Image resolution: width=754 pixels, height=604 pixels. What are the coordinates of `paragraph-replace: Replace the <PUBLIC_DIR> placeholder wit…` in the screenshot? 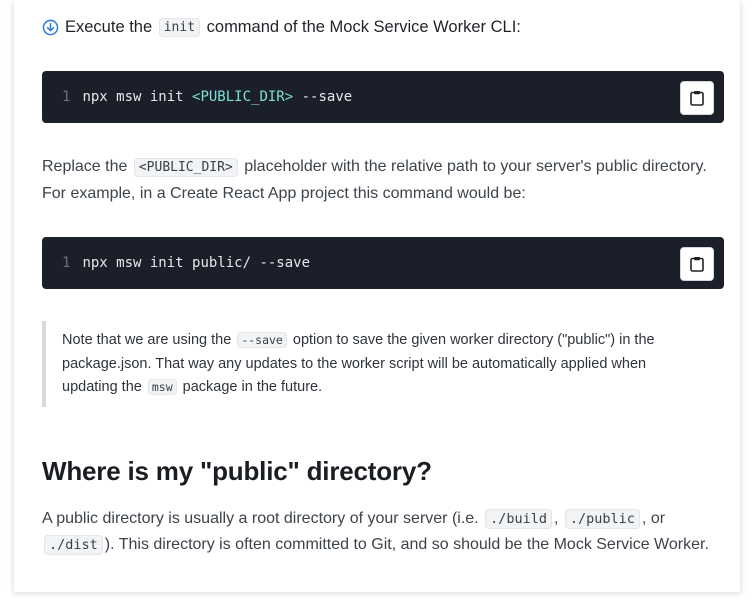 It's located at (383, 180).